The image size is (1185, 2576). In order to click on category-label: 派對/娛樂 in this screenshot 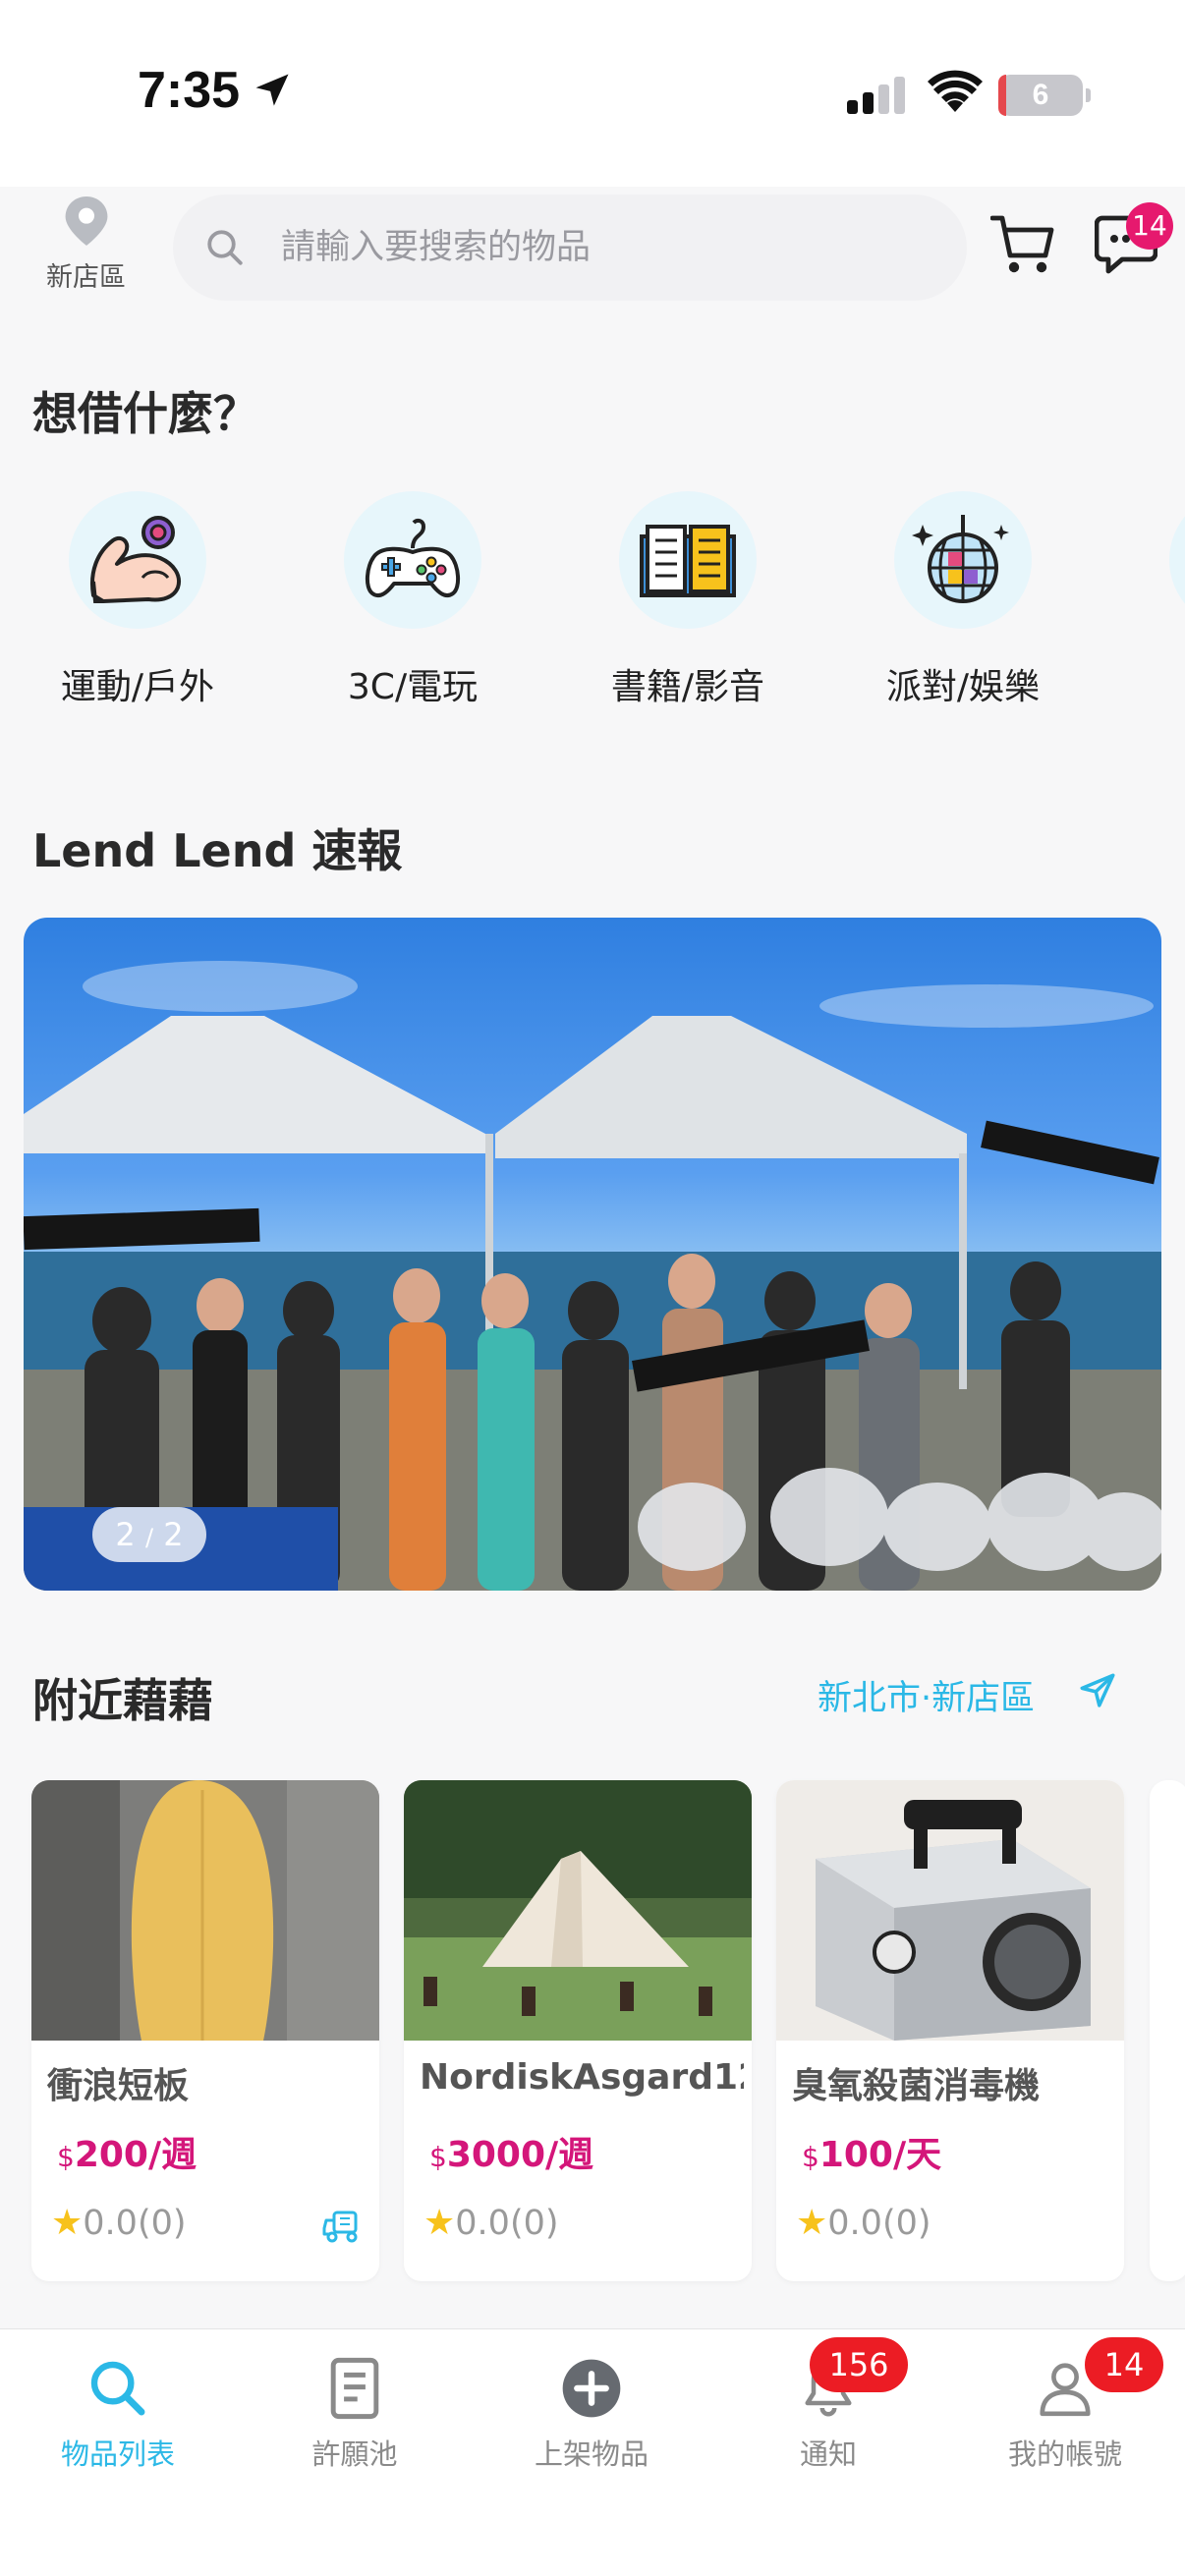, I will do `click(963, 687)`.